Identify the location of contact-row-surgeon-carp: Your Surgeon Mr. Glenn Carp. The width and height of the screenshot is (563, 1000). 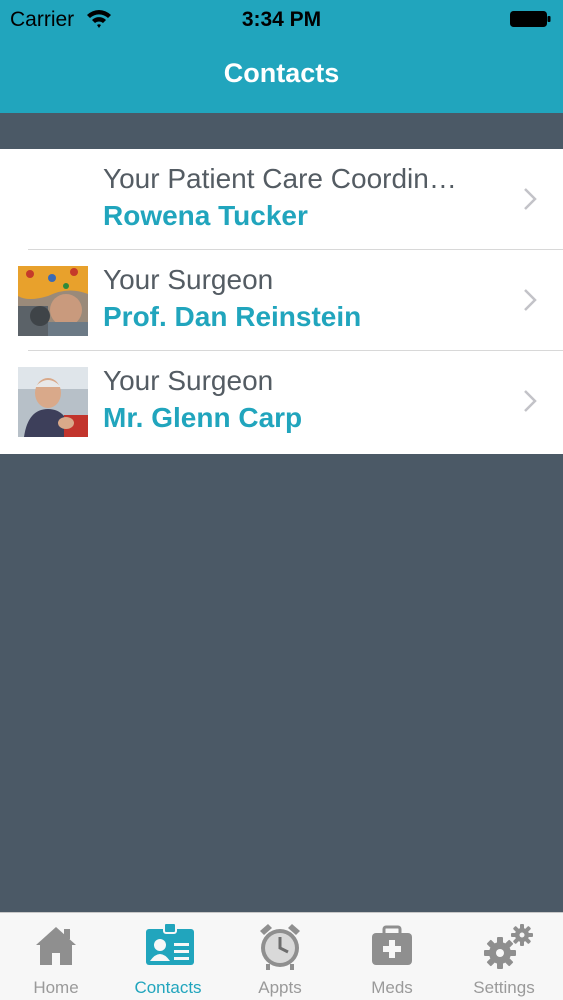
(281, 402).